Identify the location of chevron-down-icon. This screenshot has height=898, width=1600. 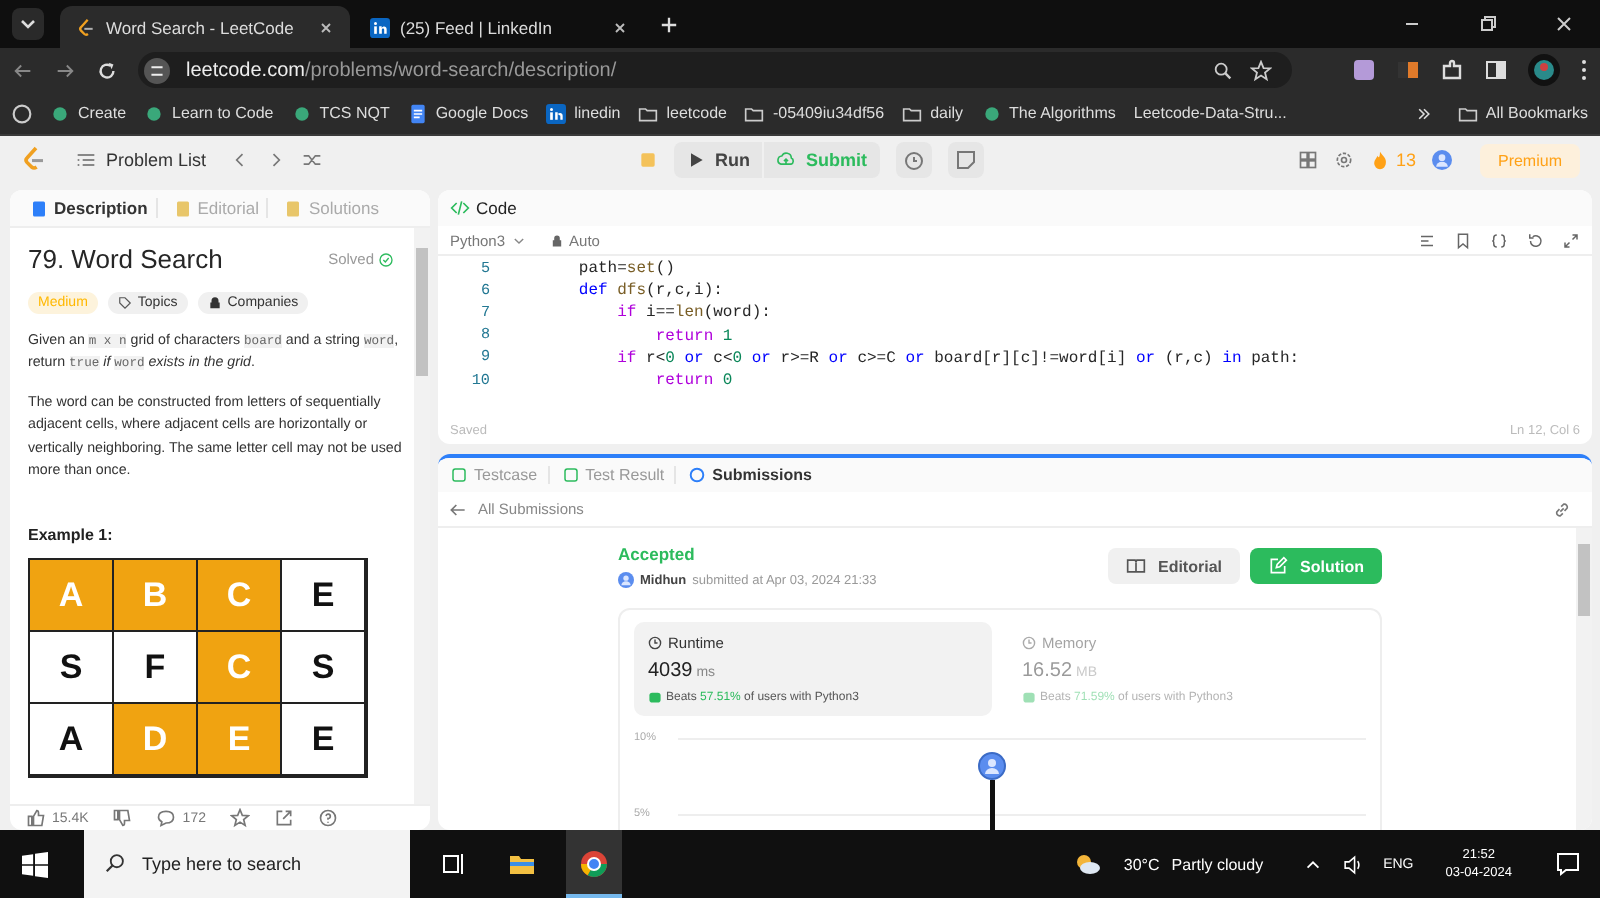
(518, 240).